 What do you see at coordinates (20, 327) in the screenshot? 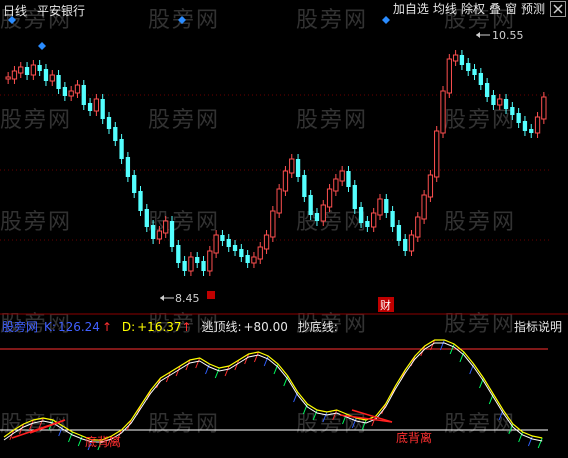
I see `indicator-name: 股旁网` at bounding box center [20, 327].